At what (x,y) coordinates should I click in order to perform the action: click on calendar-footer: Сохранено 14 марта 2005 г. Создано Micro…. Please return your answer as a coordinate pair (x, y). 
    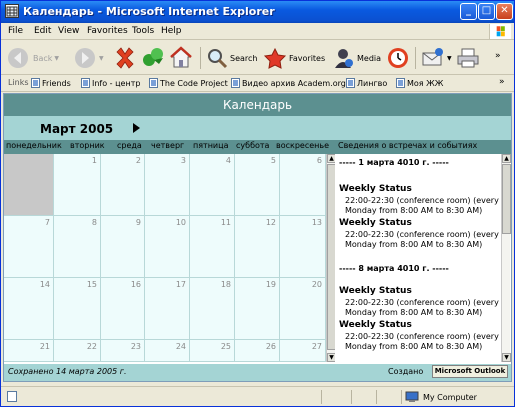
    Looking at the image, I should click on (257, 372).